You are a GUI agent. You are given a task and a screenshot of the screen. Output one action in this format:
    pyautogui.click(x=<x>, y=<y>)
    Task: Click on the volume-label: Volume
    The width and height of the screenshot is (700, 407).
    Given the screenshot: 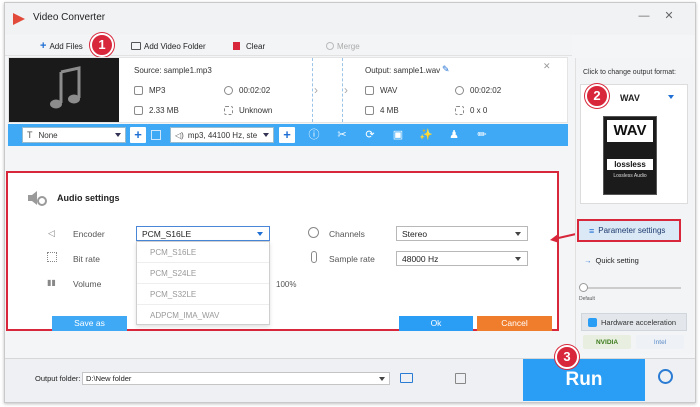 What is the action you would take?
    pyautogui.click(x=87, y=284)
    